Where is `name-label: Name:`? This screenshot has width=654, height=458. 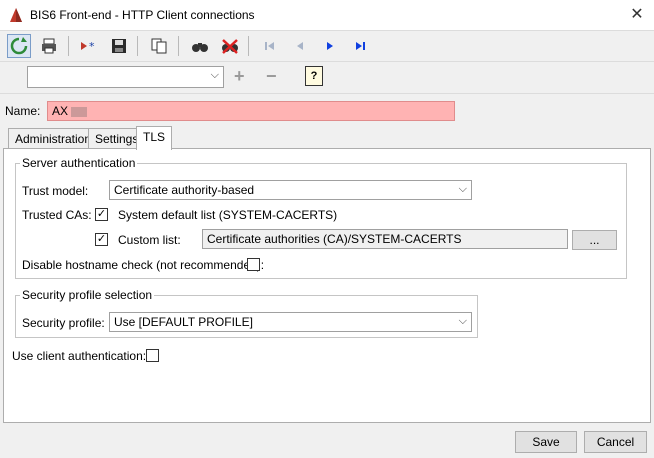
name-label: Name: is located at coordinates (23, 111).